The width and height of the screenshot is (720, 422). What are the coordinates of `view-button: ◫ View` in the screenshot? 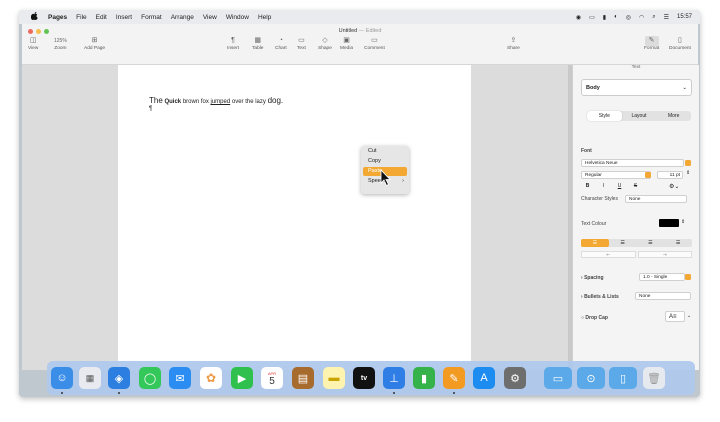 It's located at (33, 43).